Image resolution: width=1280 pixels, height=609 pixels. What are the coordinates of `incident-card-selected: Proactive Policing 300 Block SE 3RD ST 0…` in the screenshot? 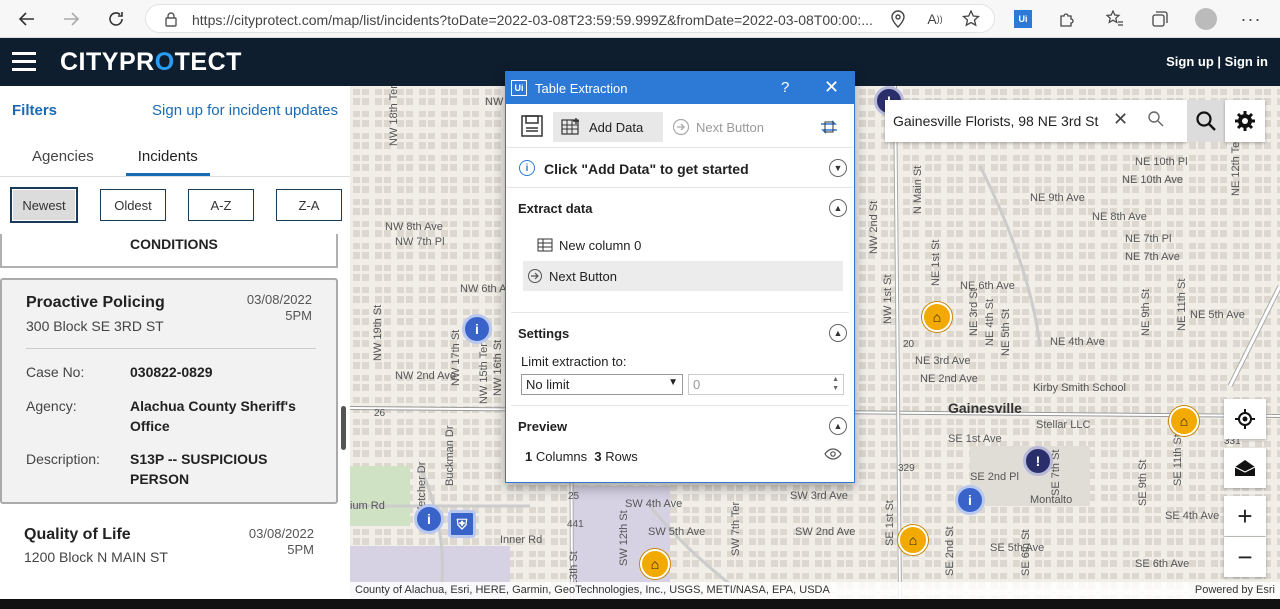 It's located at (169, 391).